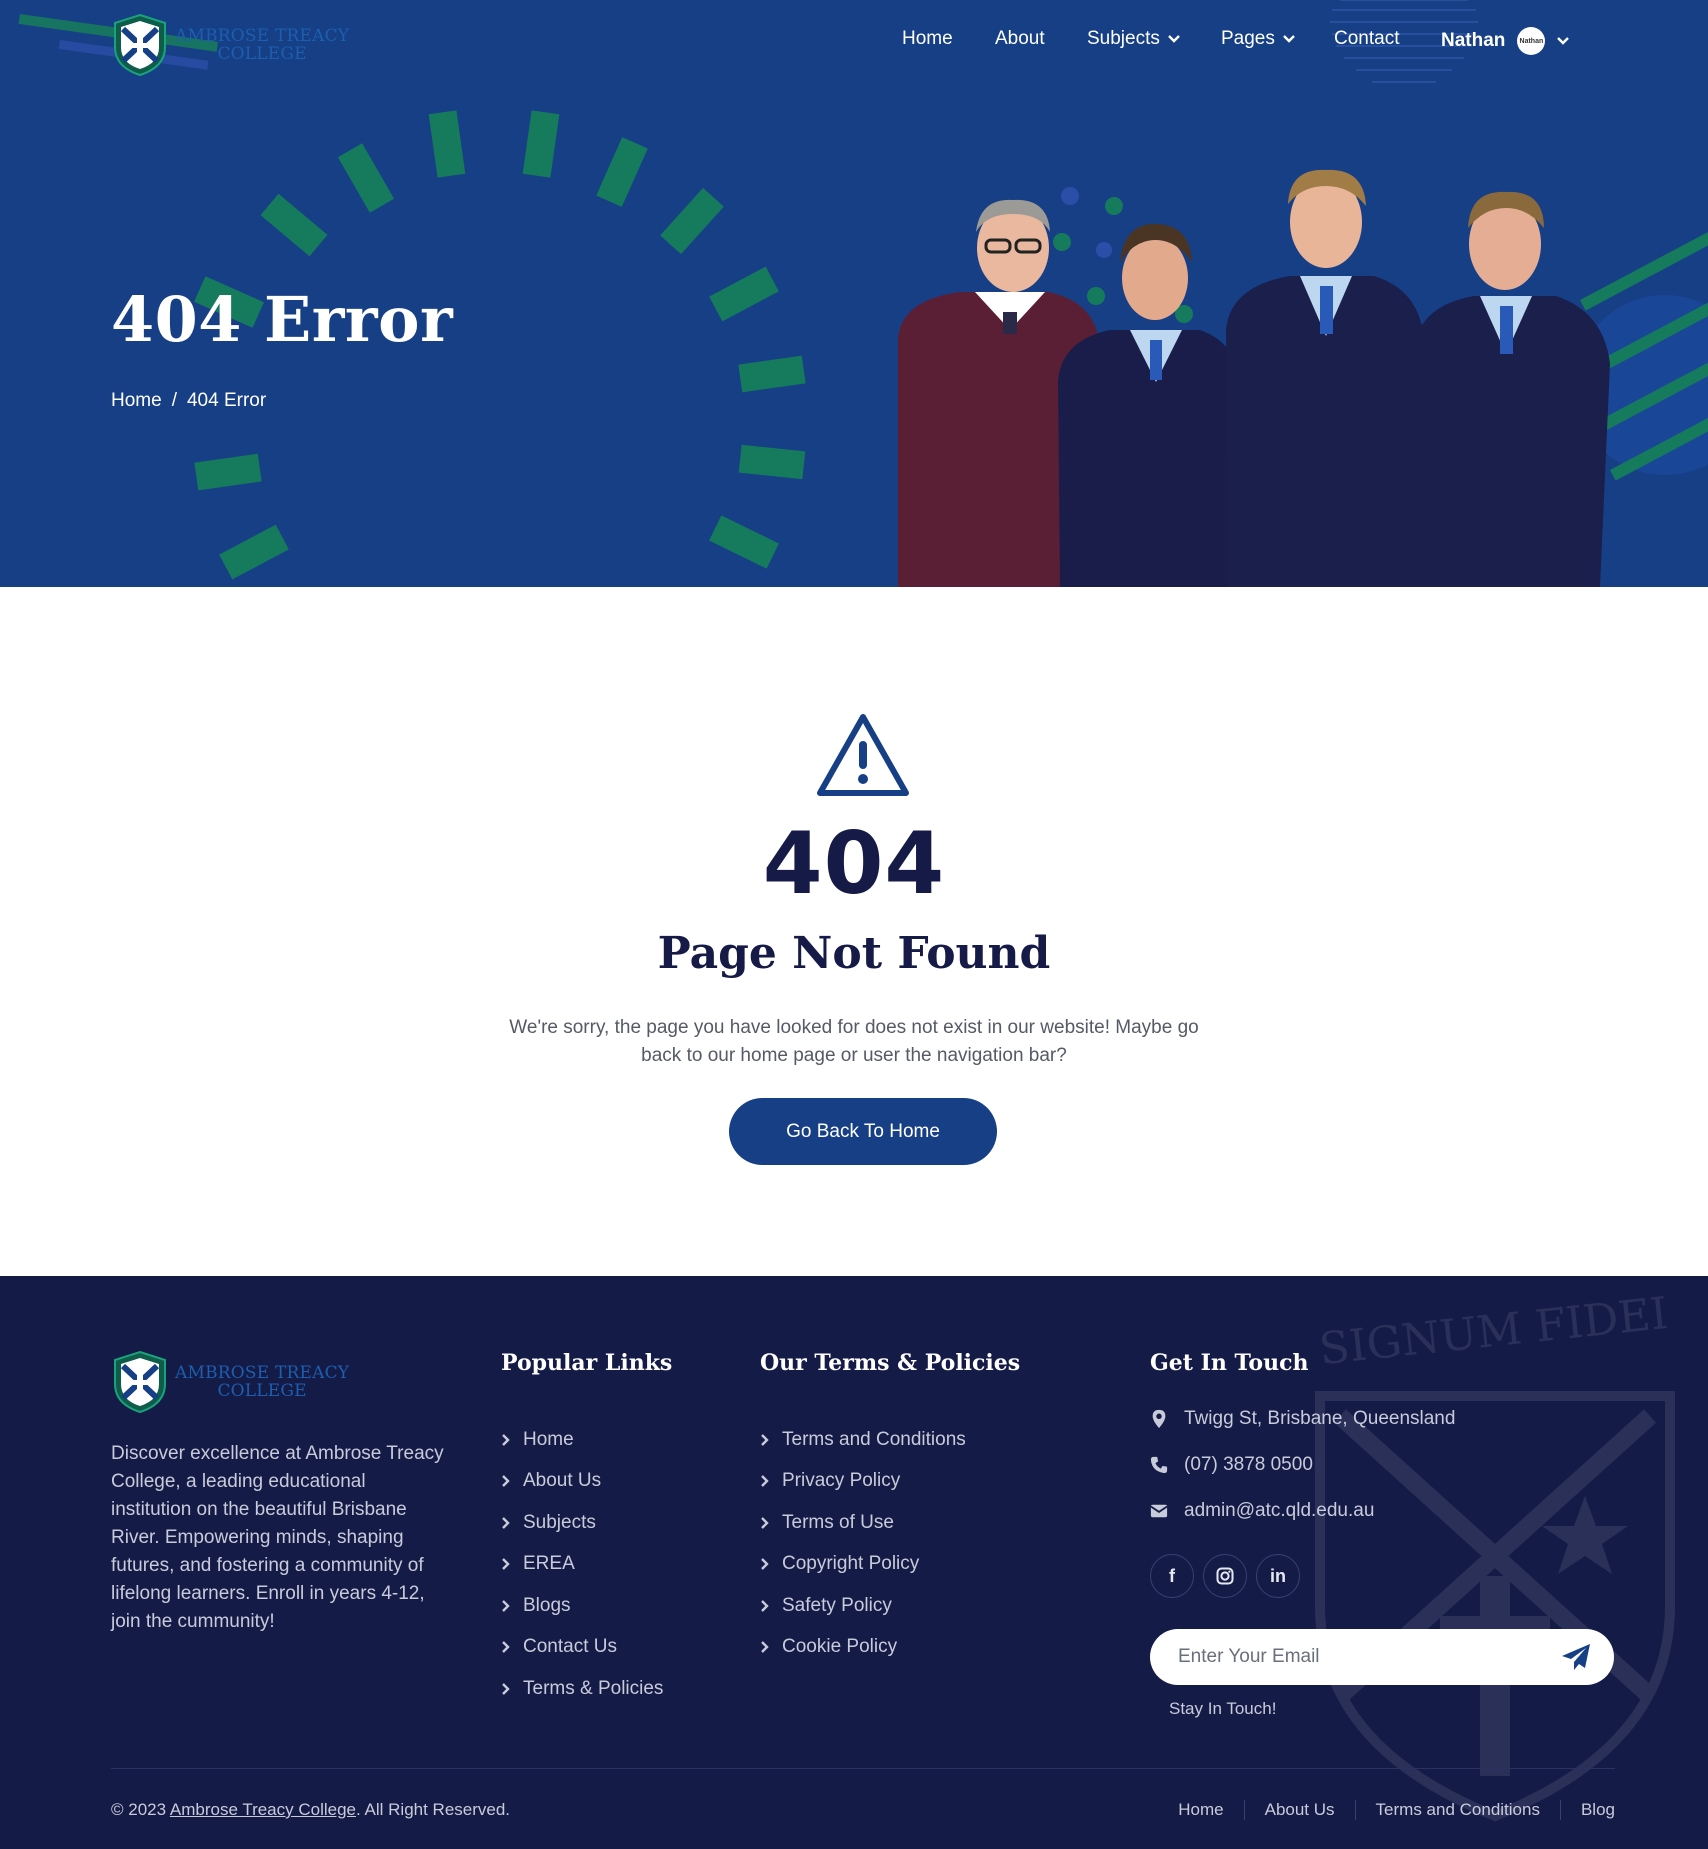 This screenshot has height=1849, width=1708. Describe the element at coordinates (1020, 39) in the screenshot. I see `nav-about: About` at that location.